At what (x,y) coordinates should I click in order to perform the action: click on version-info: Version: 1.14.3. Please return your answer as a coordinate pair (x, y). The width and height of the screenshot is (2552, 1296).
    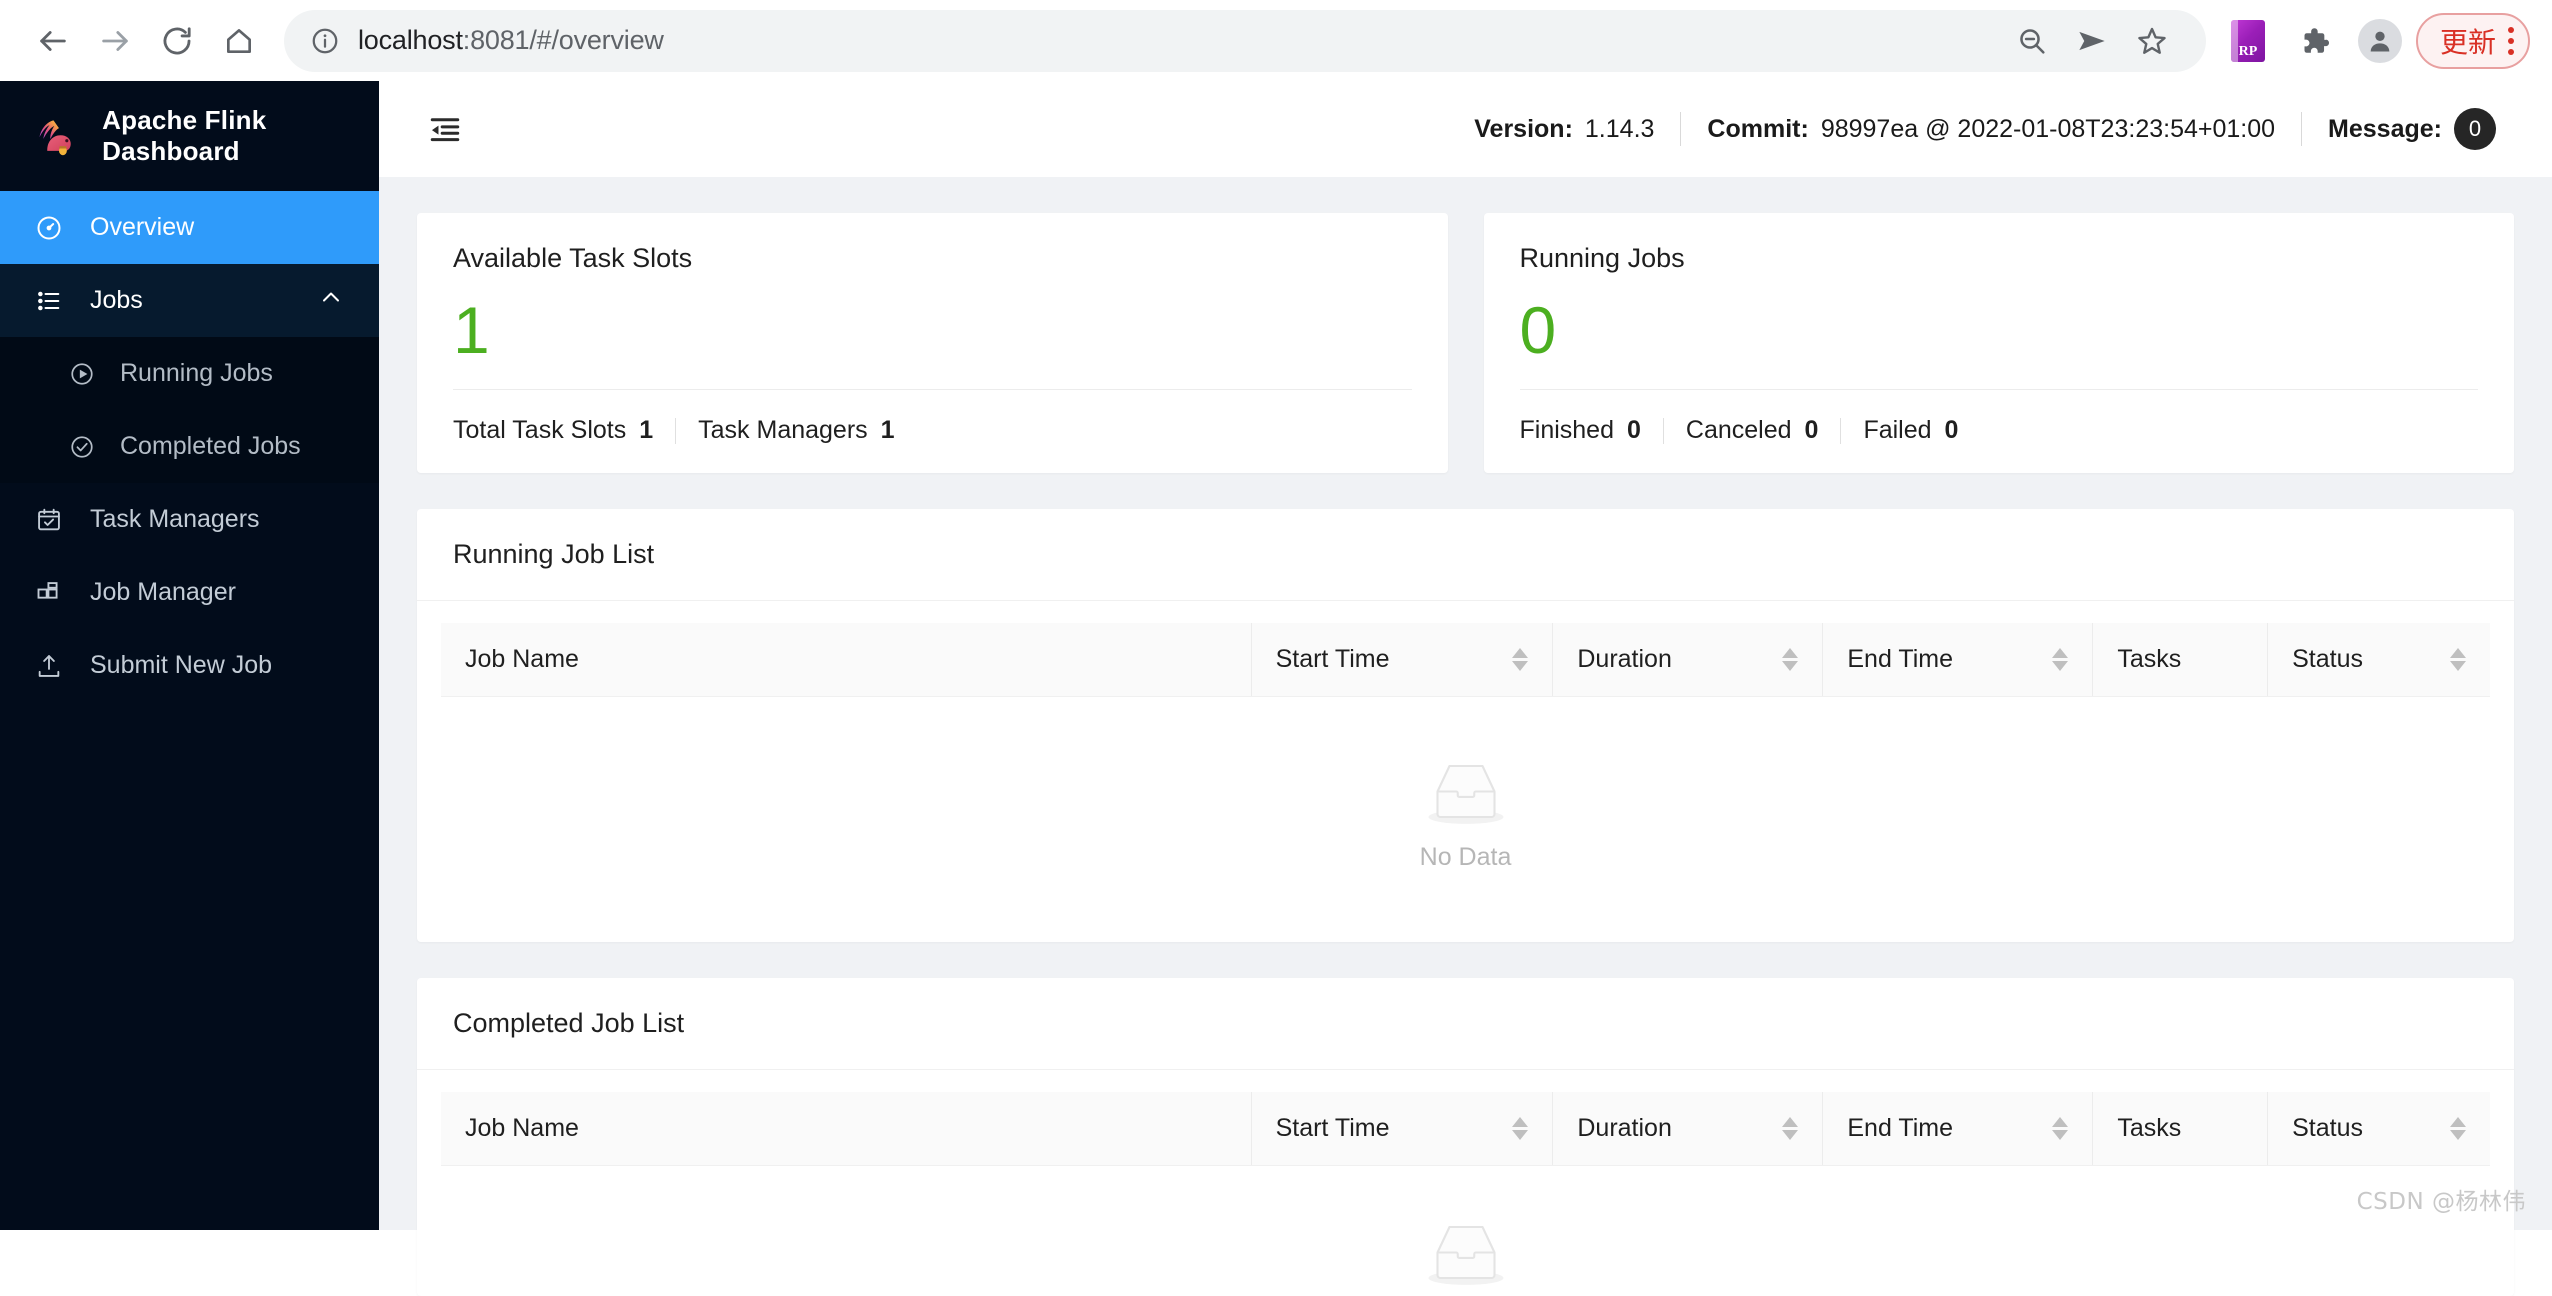
    Looking at the image, I should click on (1564, 129).